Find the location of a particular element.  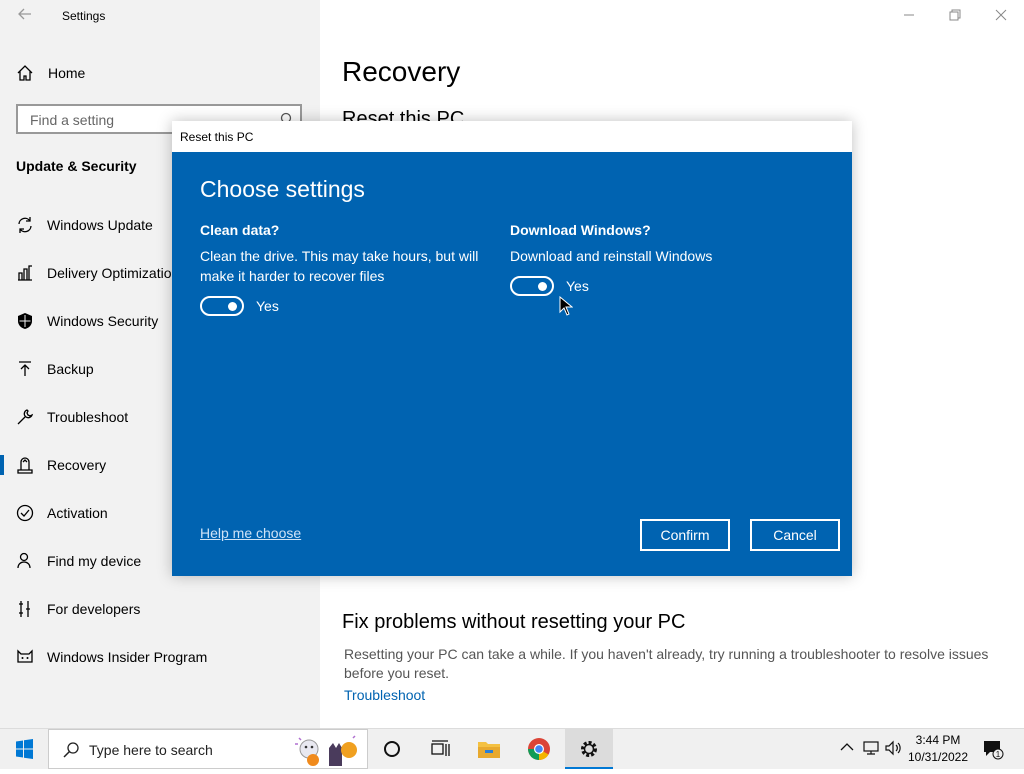

clean-data-heading: Clean data? is located at coordinates (240, 230).